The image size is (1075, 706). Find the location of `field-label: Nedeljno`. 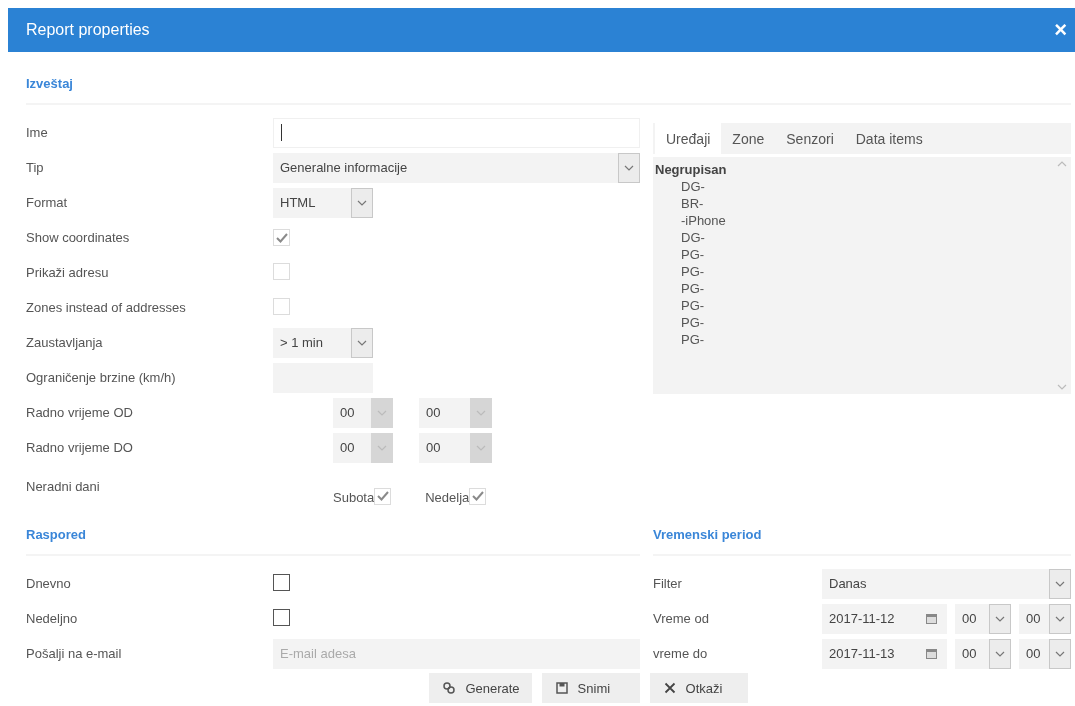

field-label: Nedeljno is located at coordinates (52, 618).